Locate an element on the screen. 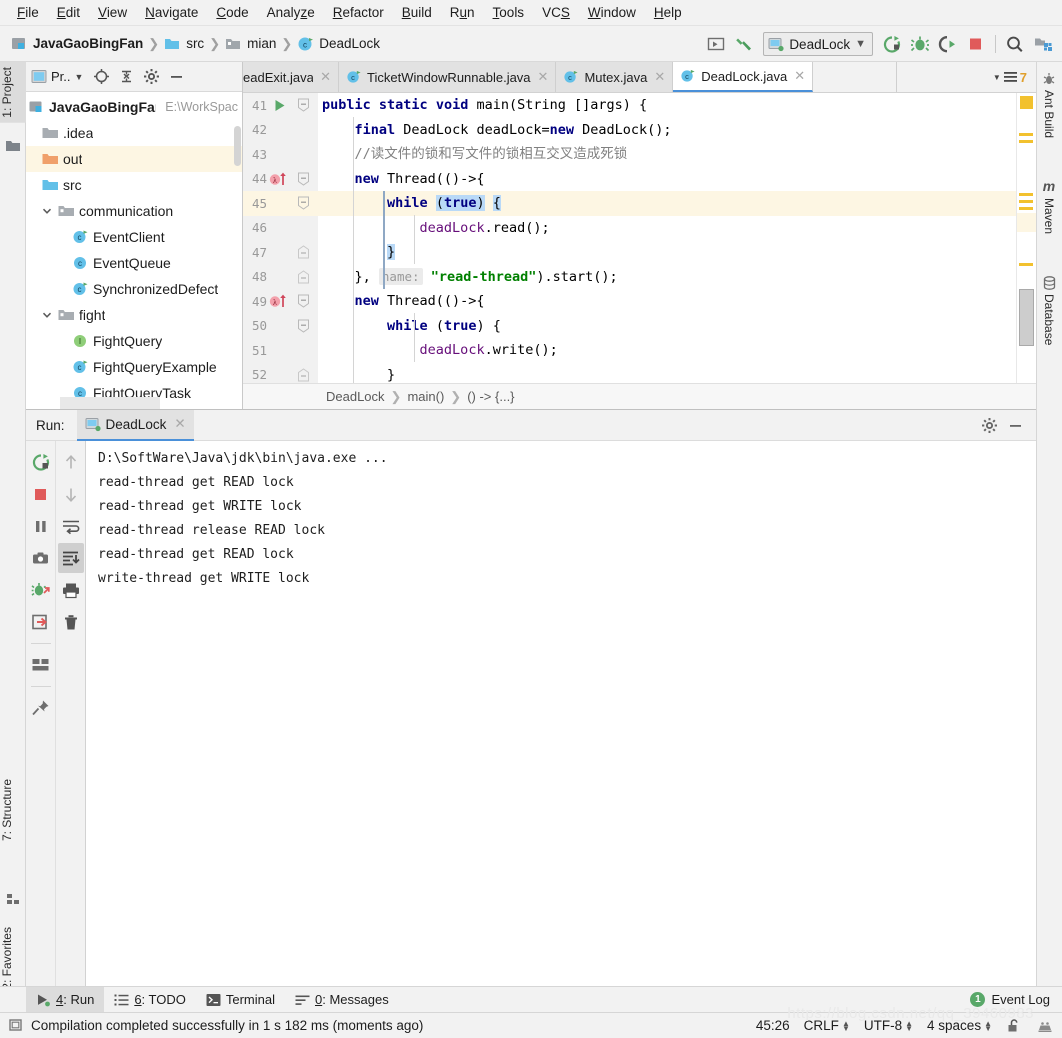  sidebar-item-project: 1: Project is located at coordinates (13, 92).